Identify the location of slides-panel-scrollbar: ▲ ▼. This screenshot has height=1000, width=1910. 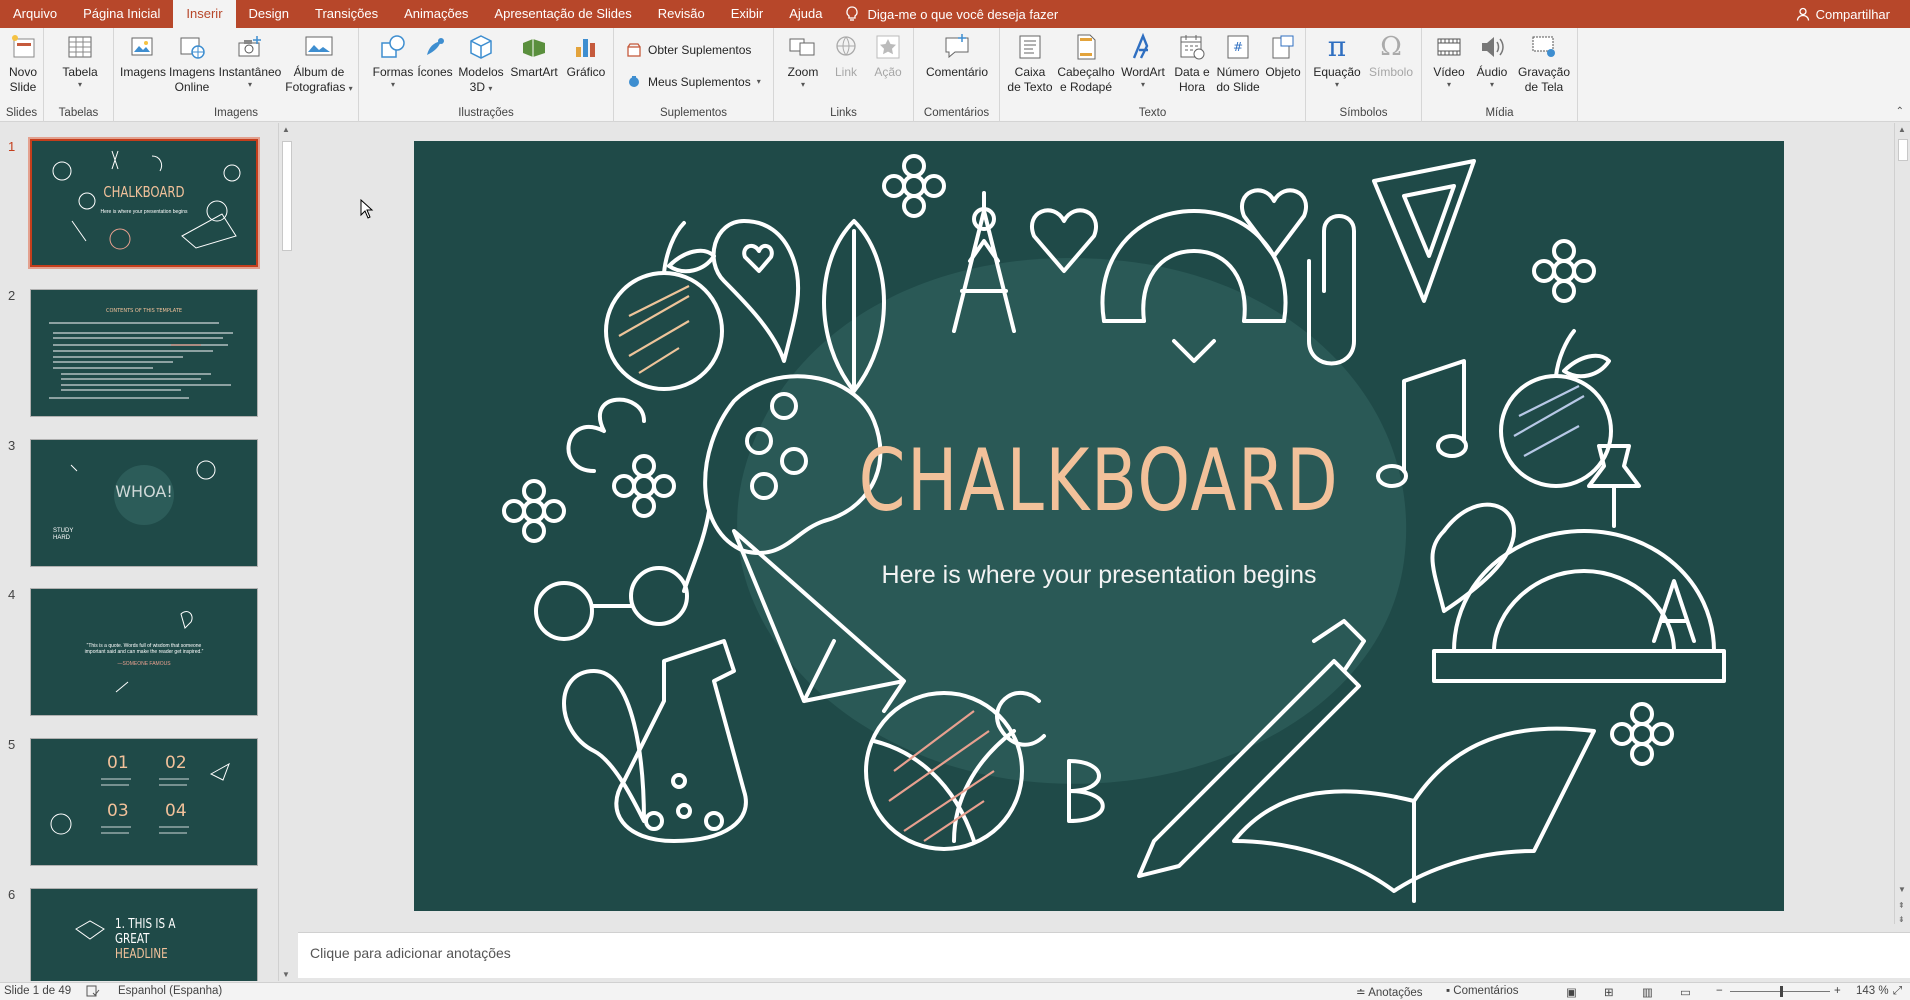
(286, 552).